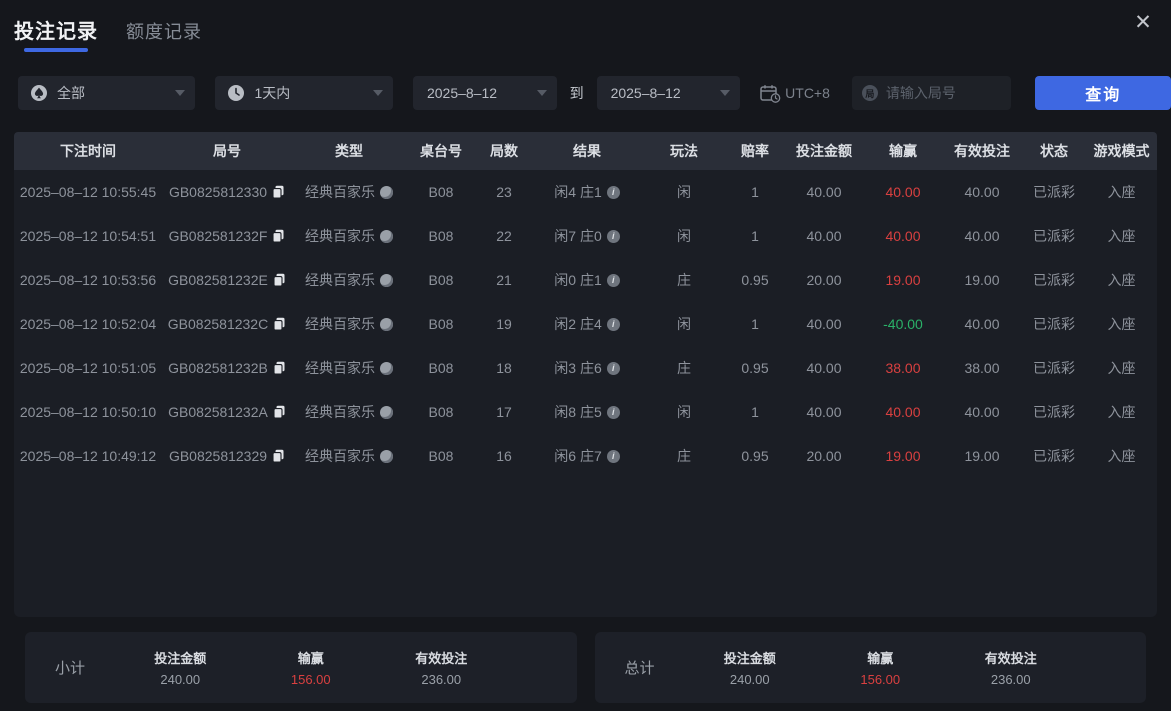  Describe the element at coordinates (982, 368) in the screenshot. I see `valid-bet-cell: 38.00` at that location.